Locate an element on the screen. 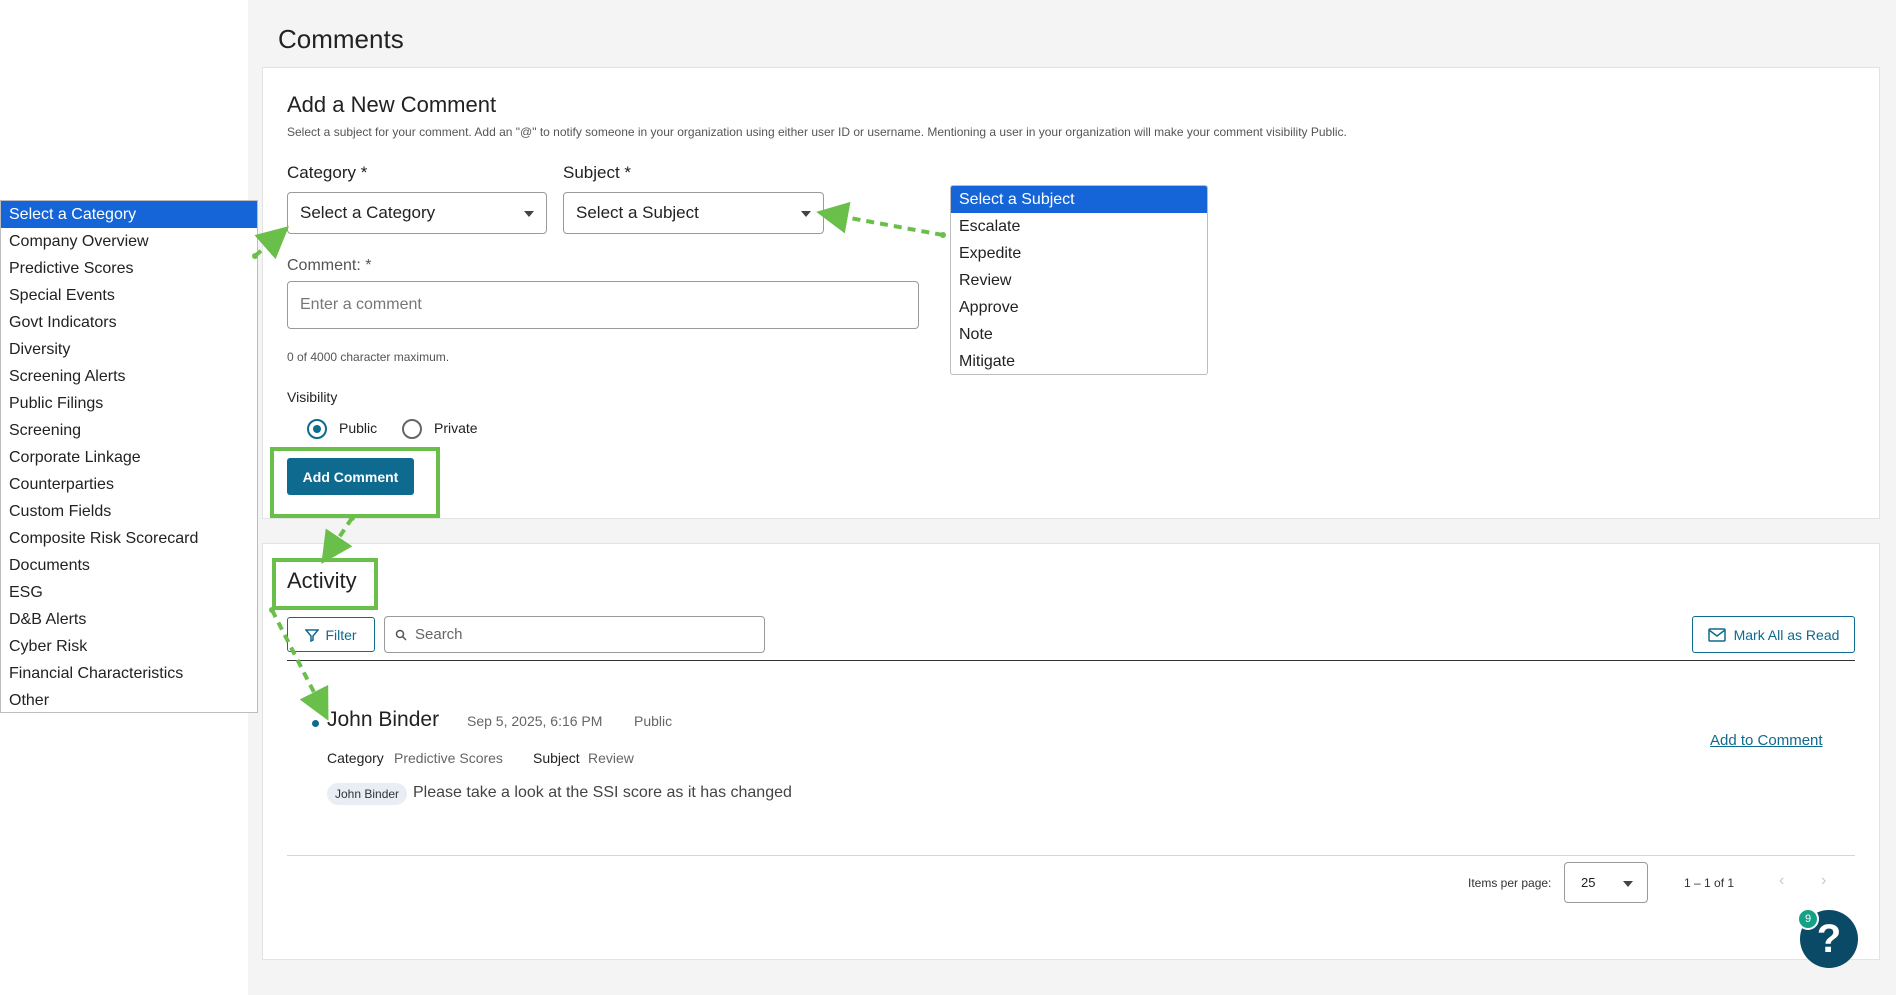  comment-author: John Binder is located at coordinates (383, 719).